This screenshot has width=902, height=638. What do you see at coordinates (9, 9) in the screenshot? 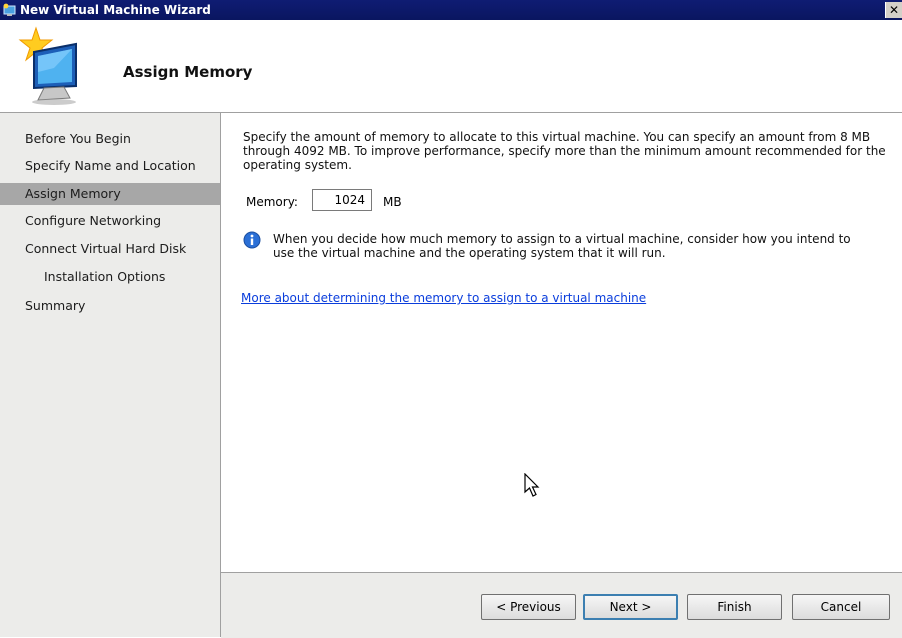
I see `virtual-machine-icon` at bounding box center [9, 9].